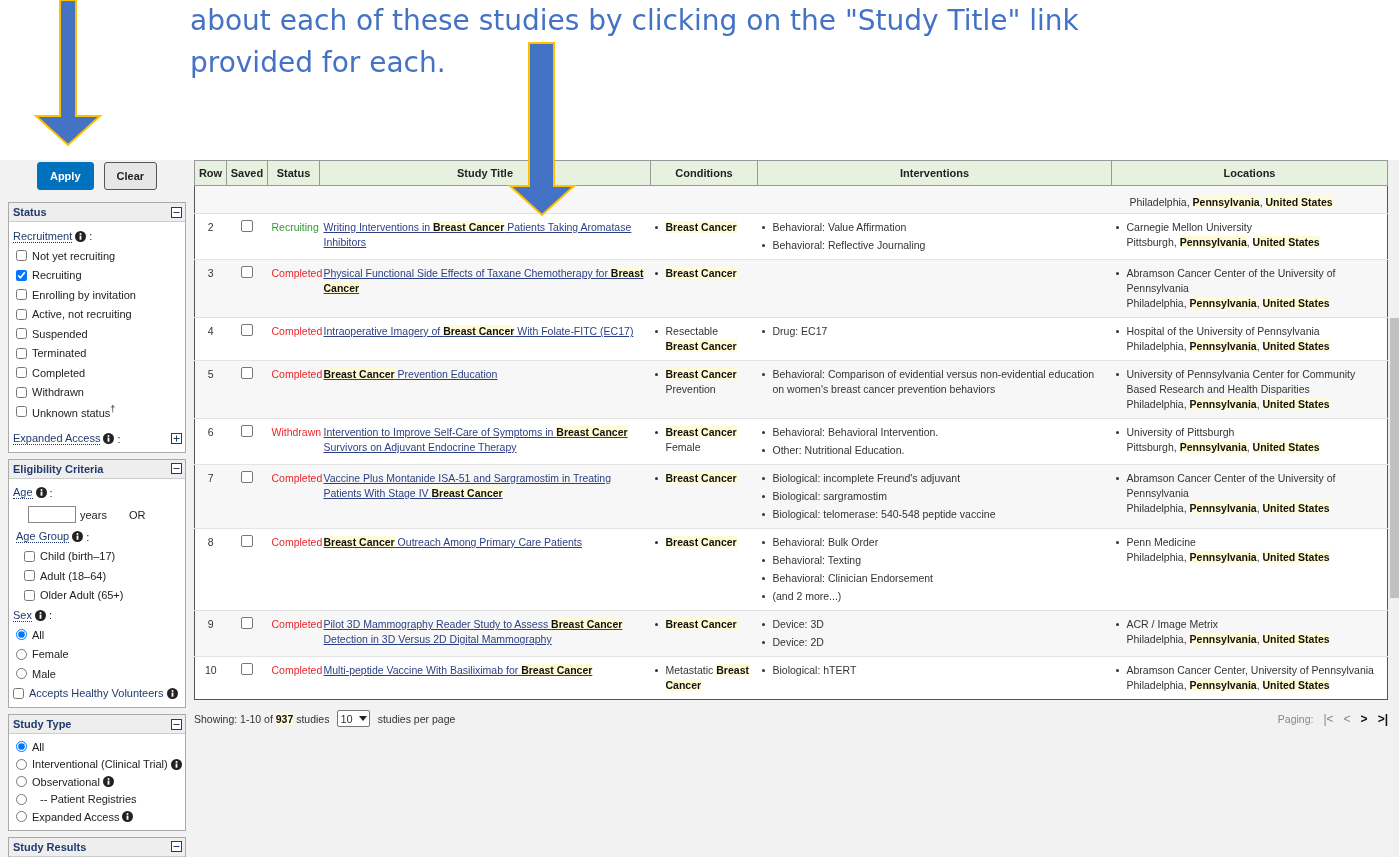 The height and width of the screenshot is (857, 1399). Describe the element at coordinates (800, 331) in the screenshot. I see `intervention-text: Drug: EC17` at that location.